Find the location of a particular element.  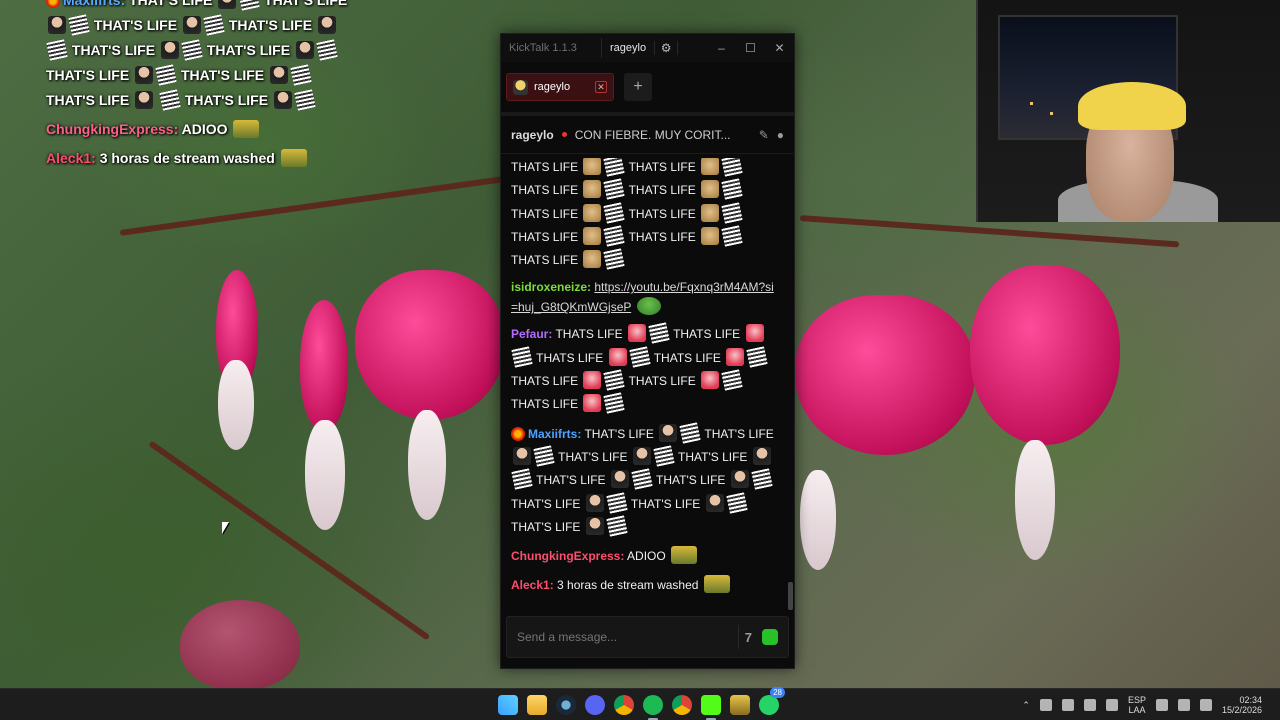

divider is located at coordinates (738, 637).